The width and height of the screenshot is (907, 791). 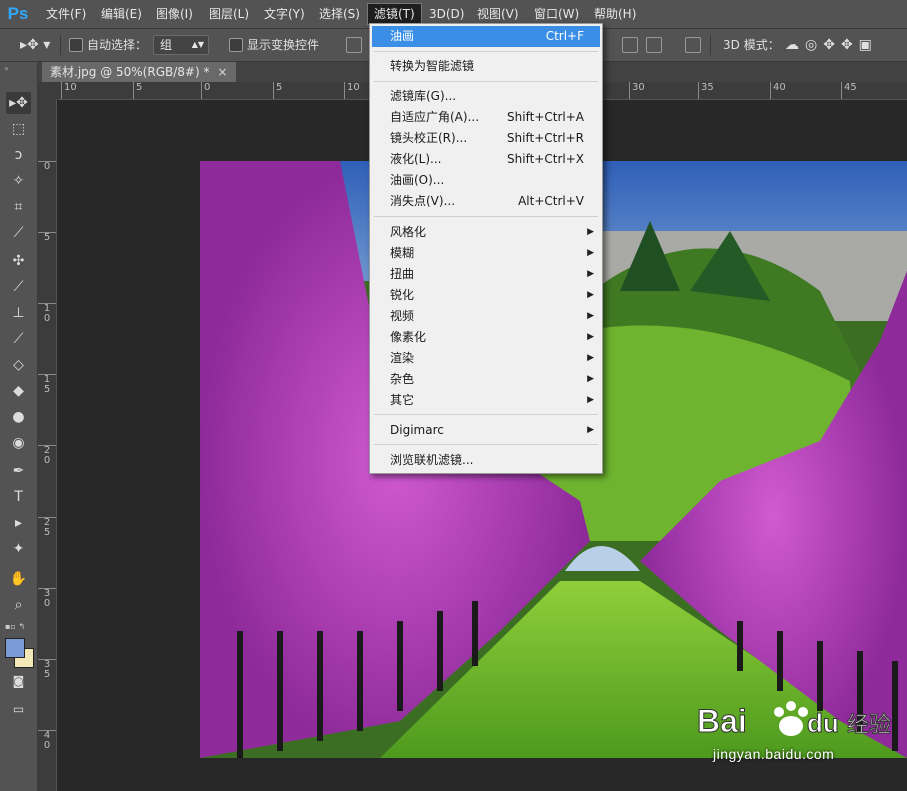 What do you see at coordinates (47, 455) in the screenshot?
I see `ruler-label: 2 0` at bounding box center [47, 455].